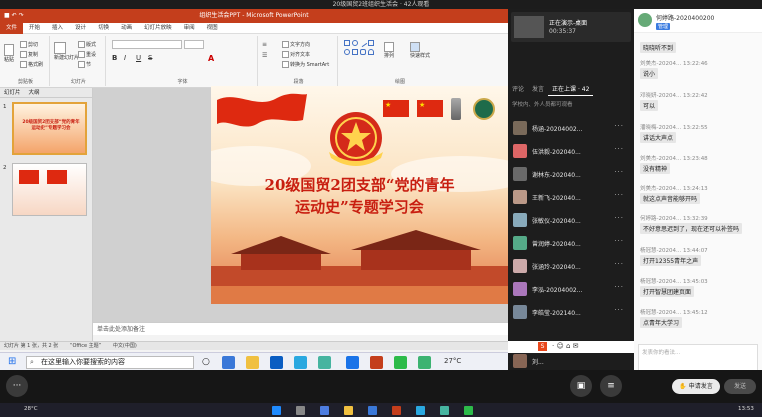 This screenshot has height=417, width=762. I want to click on textbox-shape-icon, so click(371, 43).